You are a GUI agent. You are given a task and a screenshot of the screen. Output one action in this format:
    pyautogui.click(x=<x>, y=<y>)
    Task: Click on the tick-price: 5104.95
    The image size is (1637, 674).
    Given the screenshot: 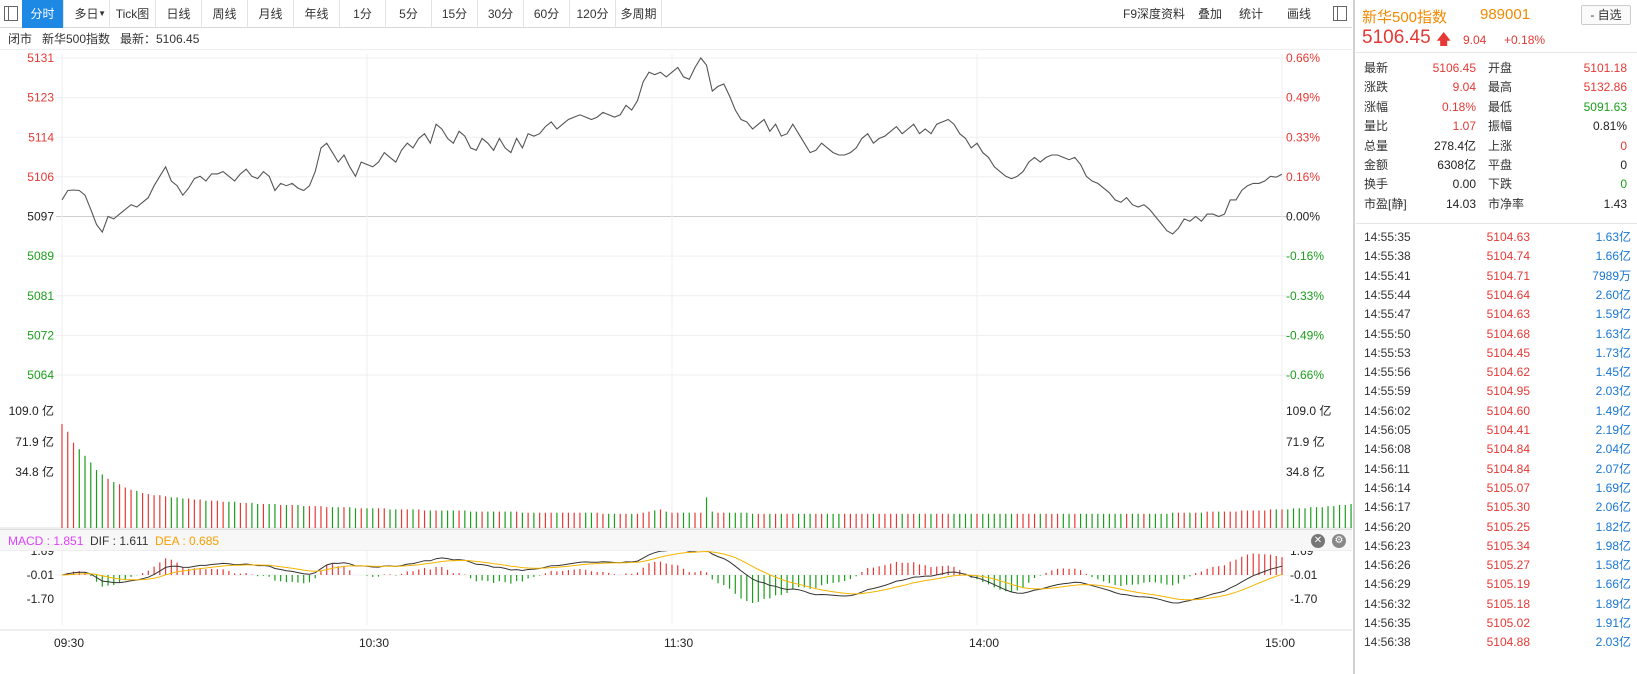 What is the action you would take?
    pyautogui.click(x=1508, y=391)
    